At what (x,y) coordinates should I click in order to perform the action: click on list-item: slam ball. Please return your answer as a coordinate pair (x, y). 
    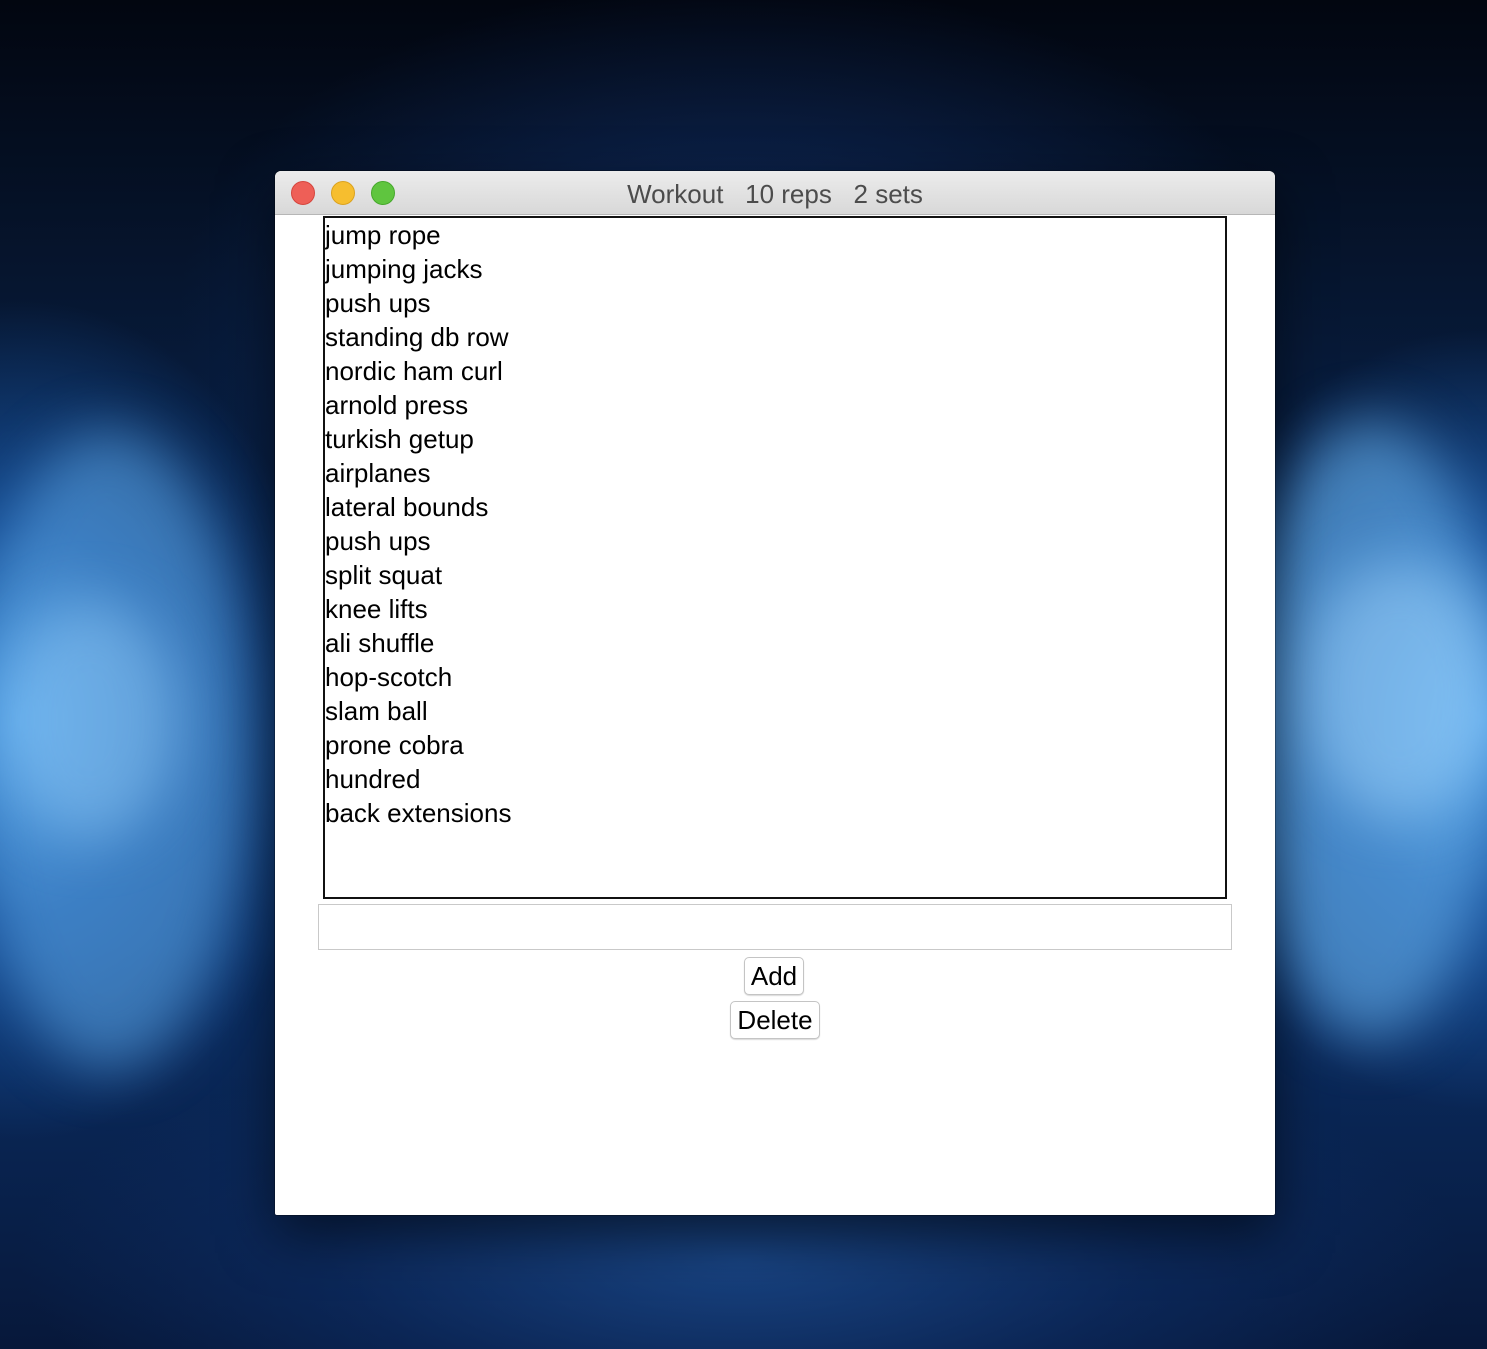
    Looking at the image, I should click on (775, 711).